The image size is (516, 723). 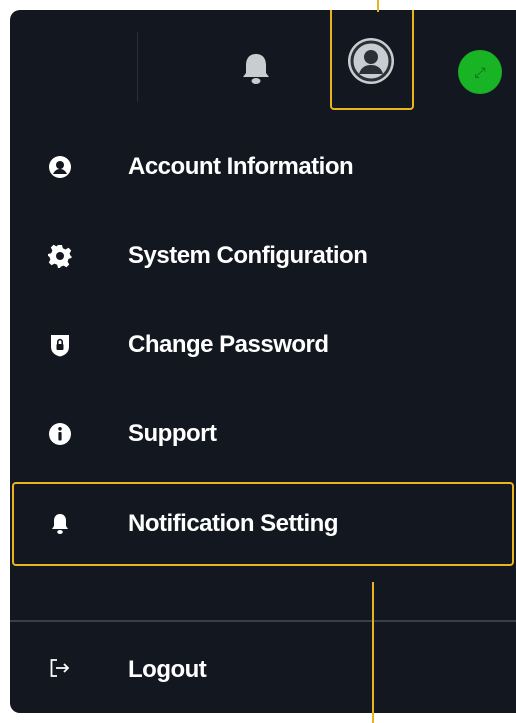 What do you see at coordinates (248, 255) in the screenshot?
I see `menu-item-label: System Configuration` at bounding box center [248, 255].